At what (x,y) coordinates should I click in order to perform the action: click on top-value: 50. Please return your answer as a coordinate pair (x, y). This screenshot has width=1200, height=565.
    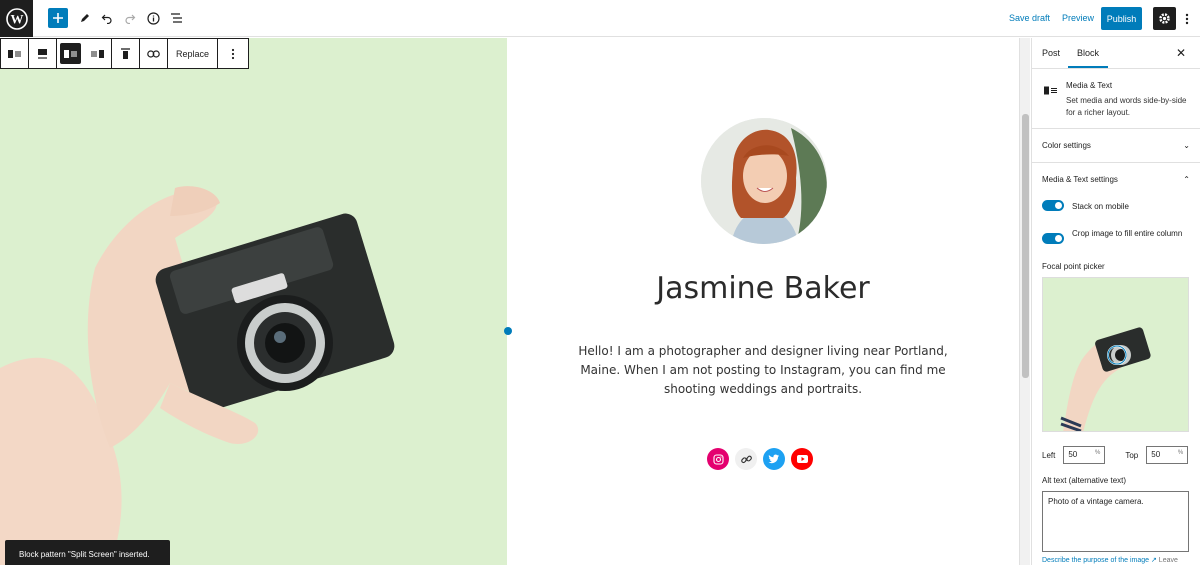
    Looking at the image, I should click on (1156, 454).